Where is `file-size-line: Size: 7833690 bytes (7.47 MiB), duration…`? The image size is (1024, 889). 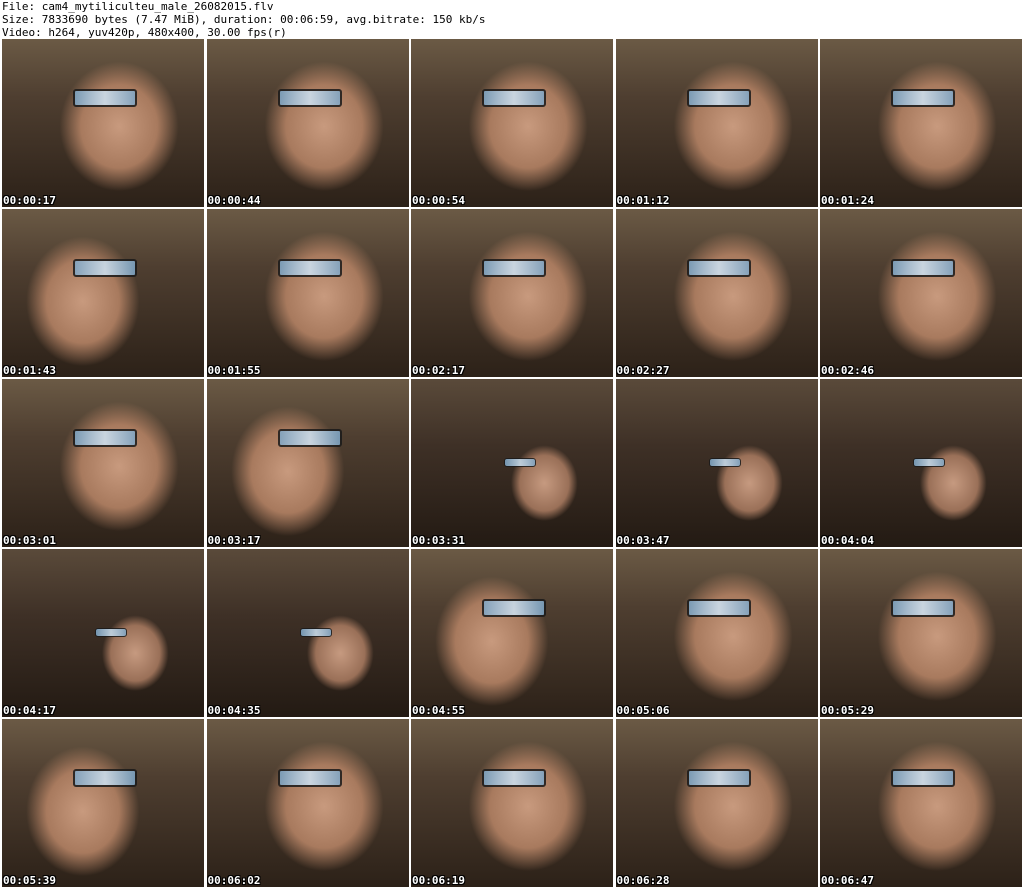
file-size-line: Size: 7833690 bytes (7.47 MiB), duration… is located at coordinates (244, 19).